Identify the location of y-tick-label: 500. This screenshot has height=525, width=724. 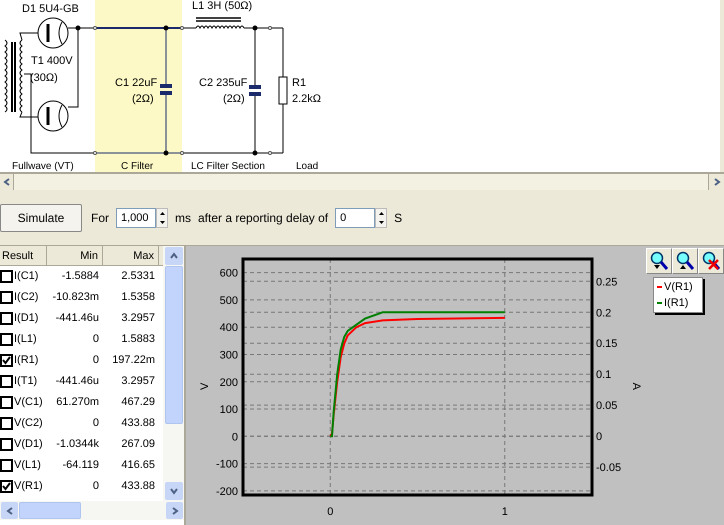
(229, 300).